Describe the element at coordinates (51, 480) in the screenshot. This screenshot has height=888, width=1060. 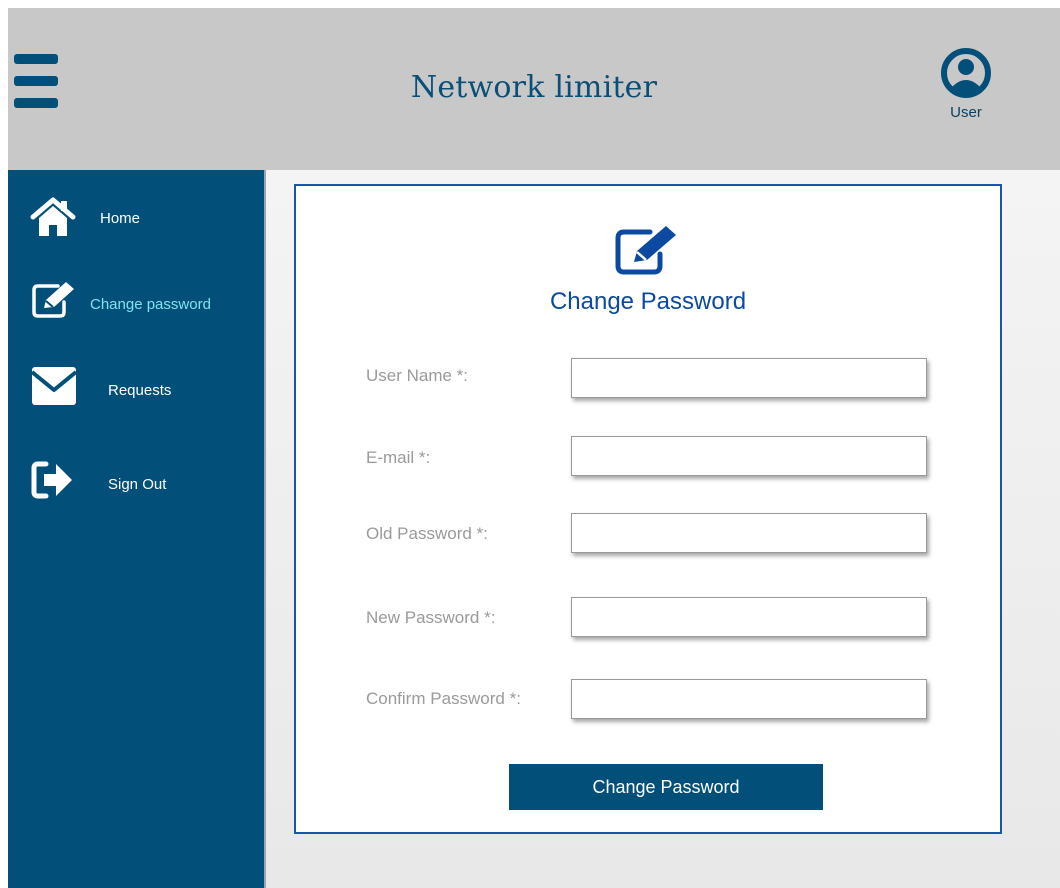
I see `sign-out-icon` at that location.